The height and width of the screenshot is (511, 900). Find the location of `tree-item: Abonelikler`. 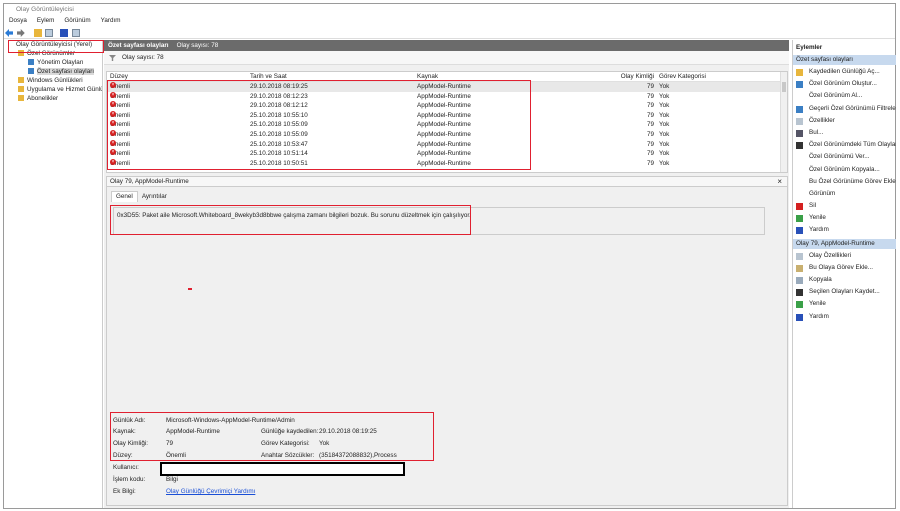

tree-item: Abonelikler is located at coordinates (53, 98).